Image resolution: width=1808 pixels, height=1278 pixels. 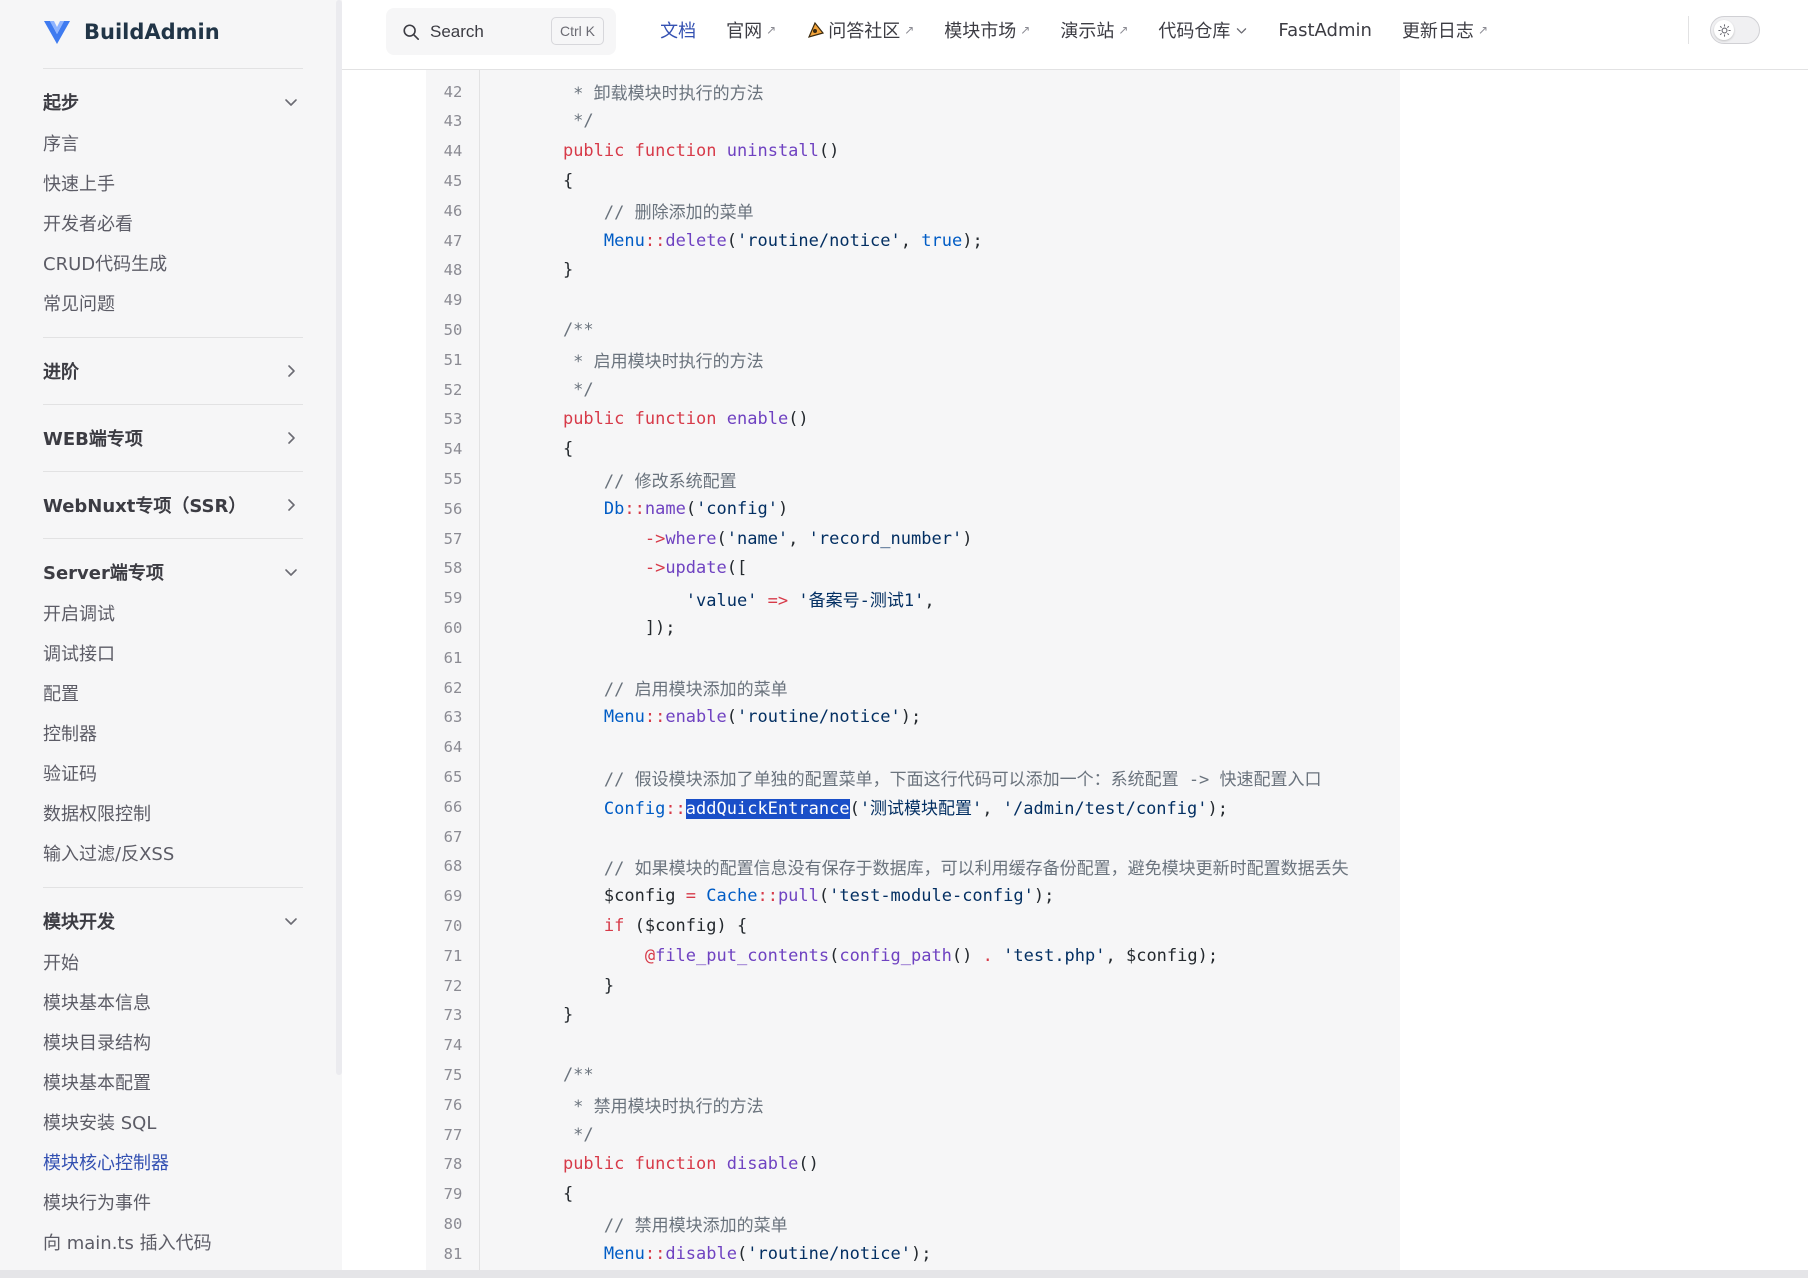 What do you see at coordinates (173, 1082) in the screenshot?
I see `sidebar-item: 模块基本配置` at bounding box center [173, 1082].